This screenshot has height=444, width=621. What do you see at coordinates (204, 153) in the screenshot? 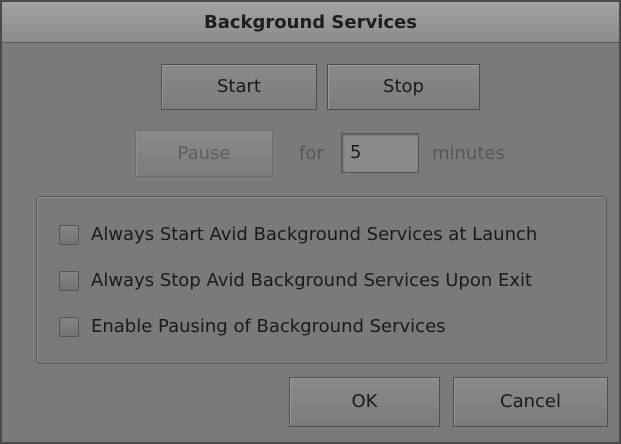
I see `pause-button: Pause` at bounding box center [204, 153].